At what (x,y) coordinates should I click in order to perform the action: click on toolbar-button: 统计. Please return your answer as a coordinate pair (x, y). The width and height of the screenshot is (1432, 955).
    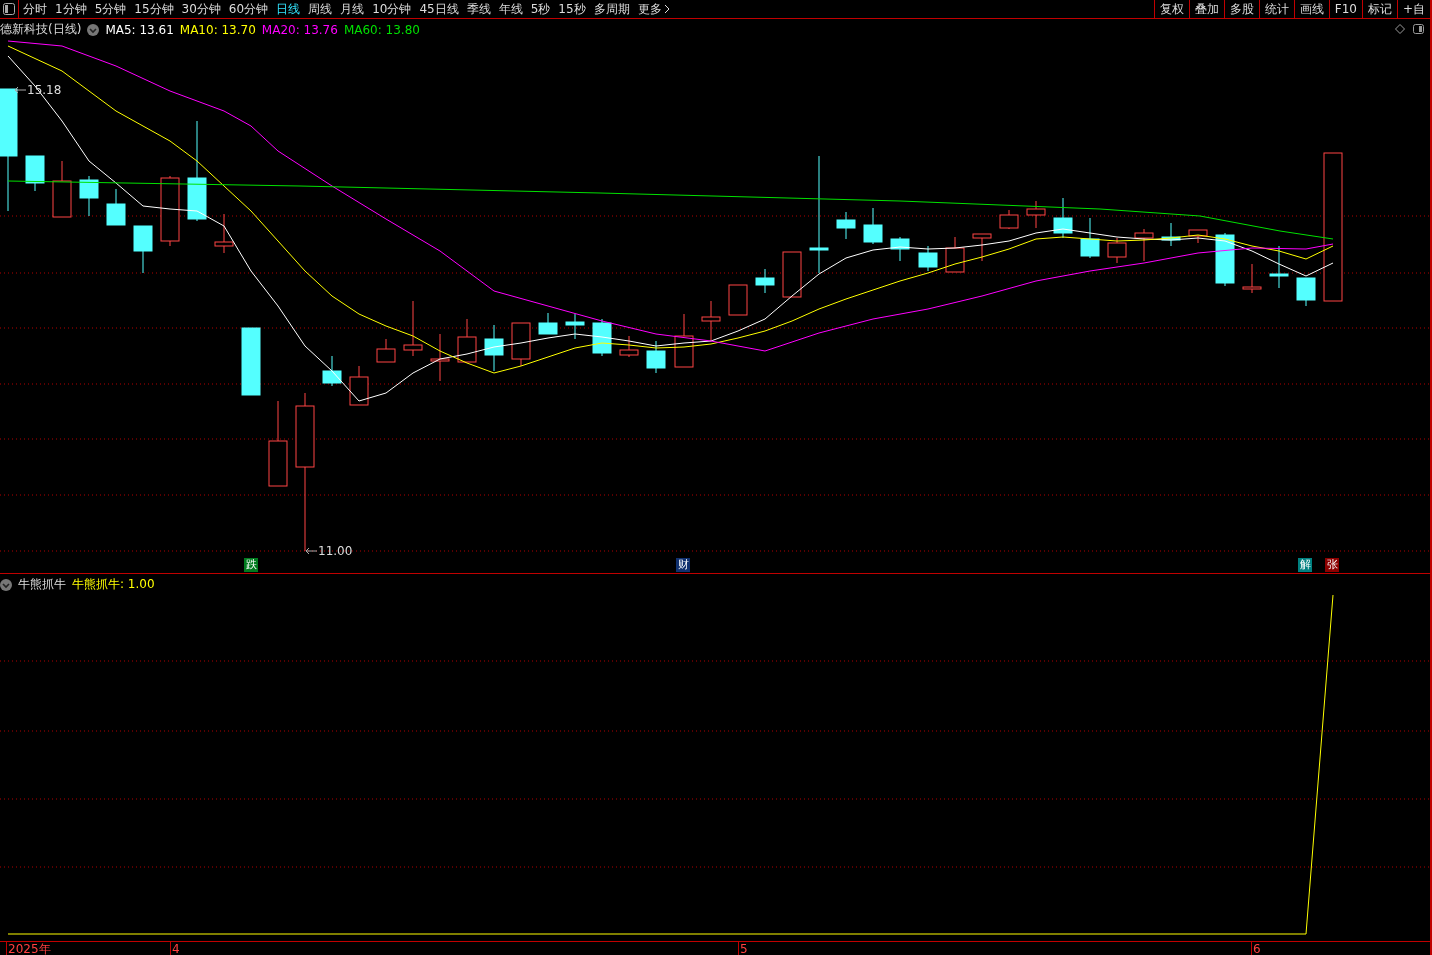
    Looking at the image, I should click on (1276, 9).